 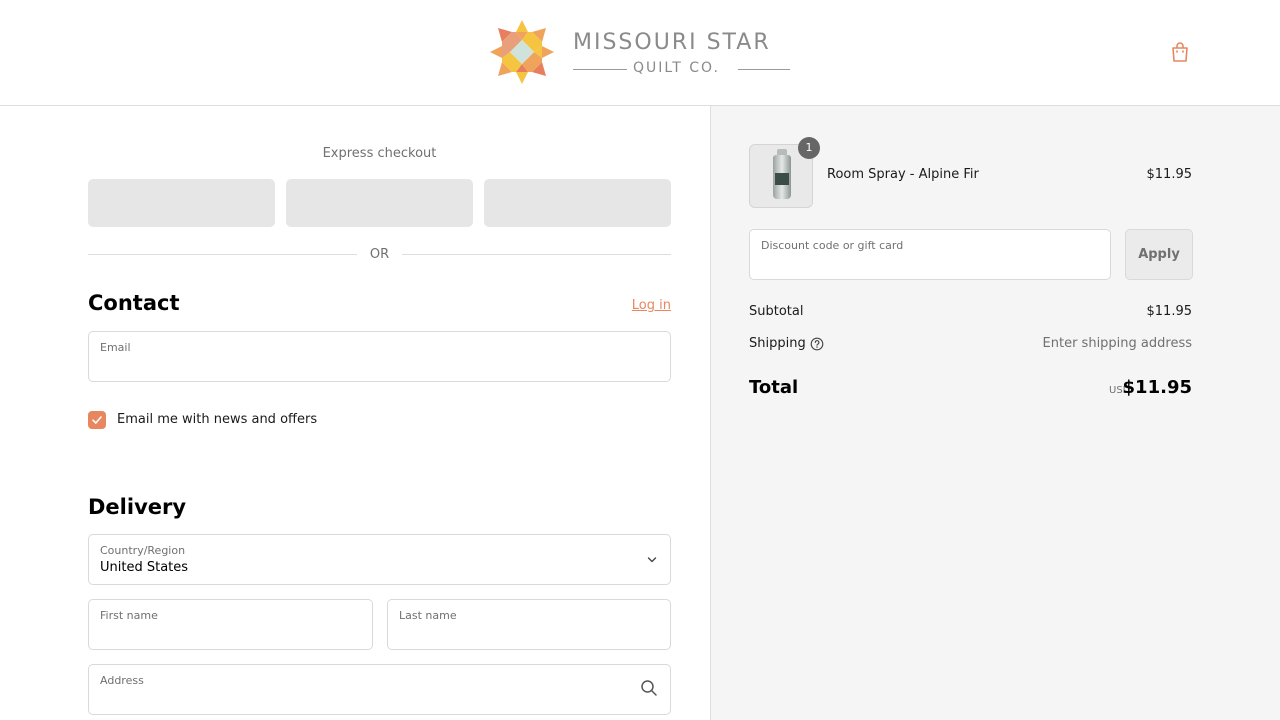 What do you see at coordinates (832, 245) in the screenshot?
I see `discount-label: Discount code or gift card` at bounding box center [832, 245].